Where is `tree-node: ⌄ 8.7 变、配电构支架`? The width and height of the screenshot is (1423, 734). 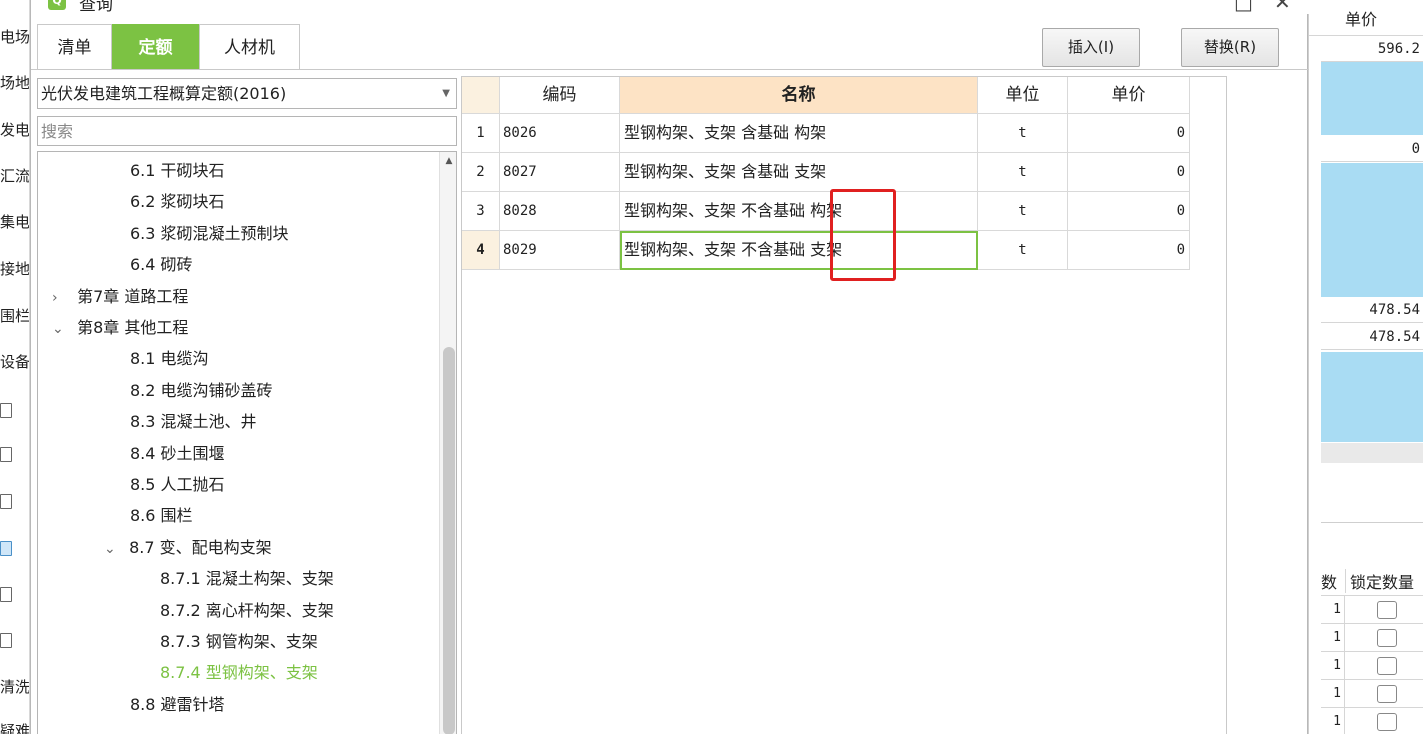 tree-node: ⌄ 8.7 变、配电构支架 is located at coordinates (188, 548).